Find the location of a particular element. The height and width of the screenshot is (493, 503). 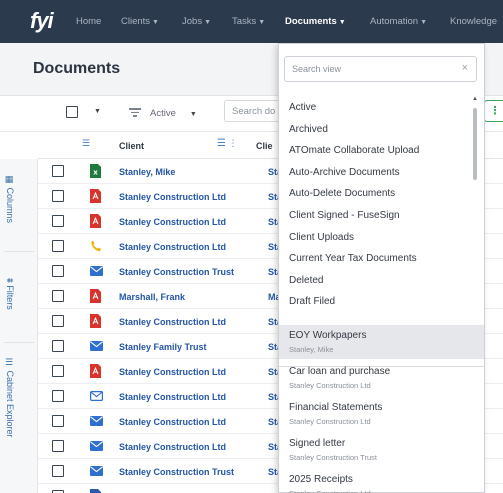

recent-document-title: Financial Statements is located at coordinates (336, 407).